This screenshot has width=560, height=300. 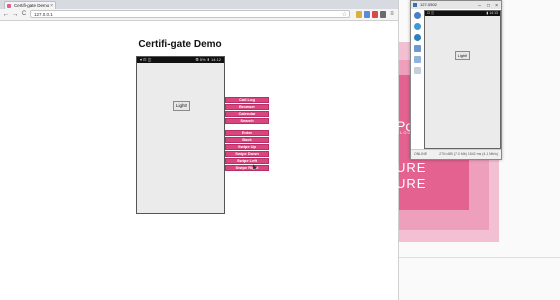 I want to click on rotate-icon, so click(x=417, y=59).